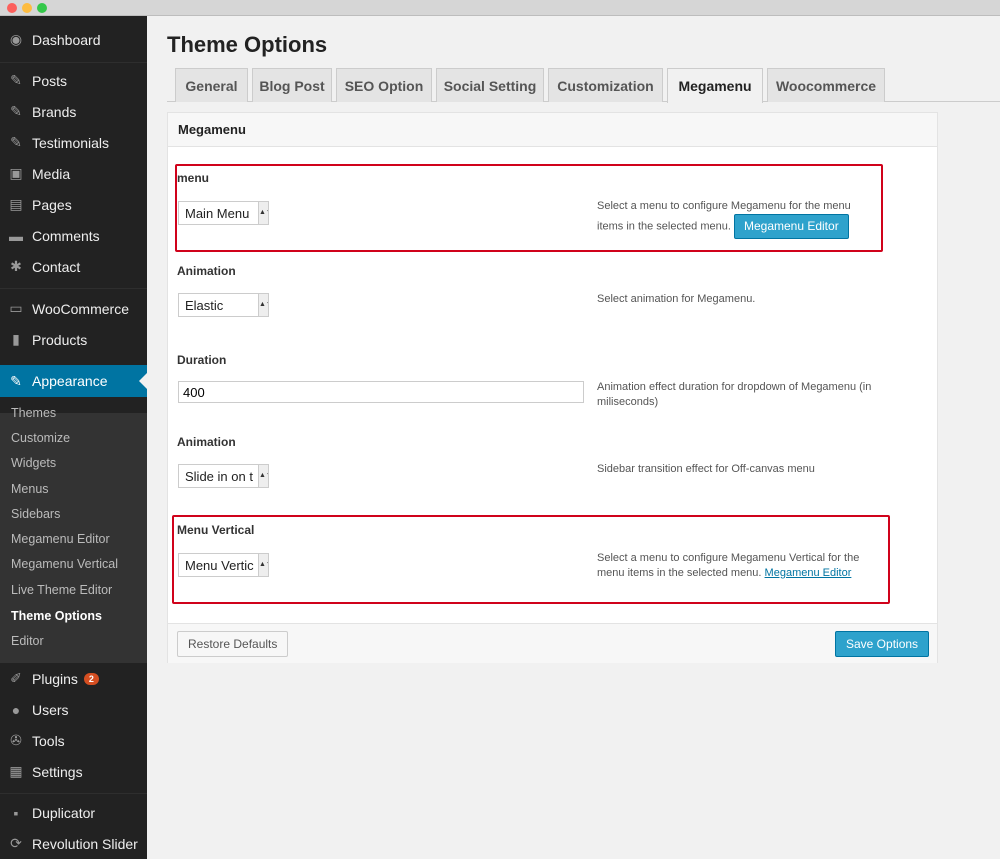  Describe the element at coordinates (500, 8) in the screenshot. I see `window-titlebar` at that location.